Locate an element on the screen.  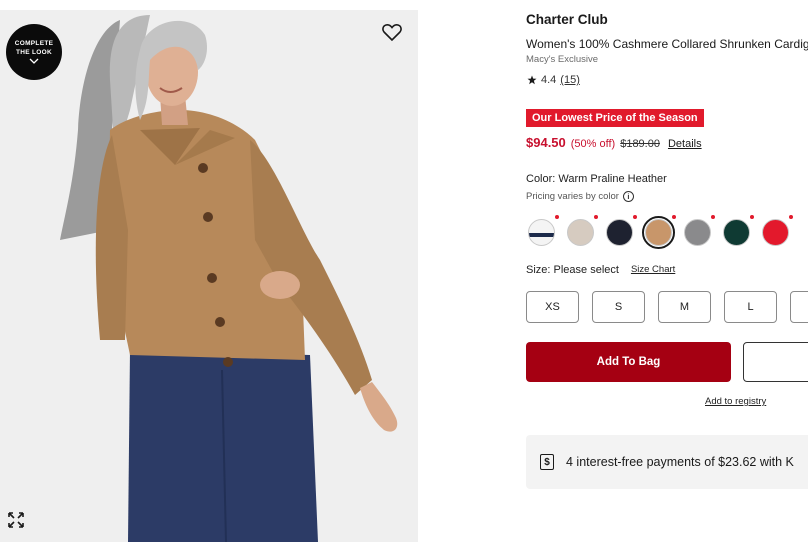
swatch-ivory-navy-stripe is located at coordinates (543, 230).